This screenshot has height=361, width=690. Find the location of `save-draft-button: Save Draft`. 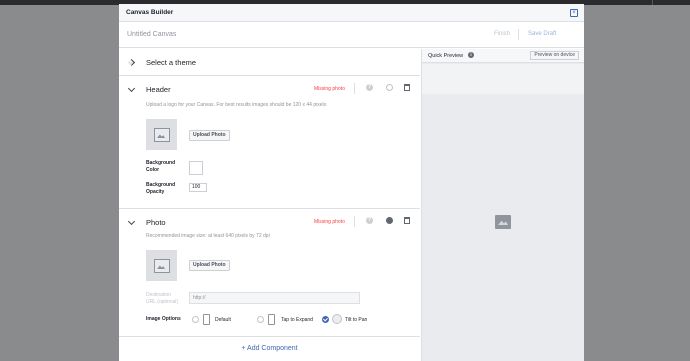

save-draft-button: Save Draft is located at coordinates (542, 34).